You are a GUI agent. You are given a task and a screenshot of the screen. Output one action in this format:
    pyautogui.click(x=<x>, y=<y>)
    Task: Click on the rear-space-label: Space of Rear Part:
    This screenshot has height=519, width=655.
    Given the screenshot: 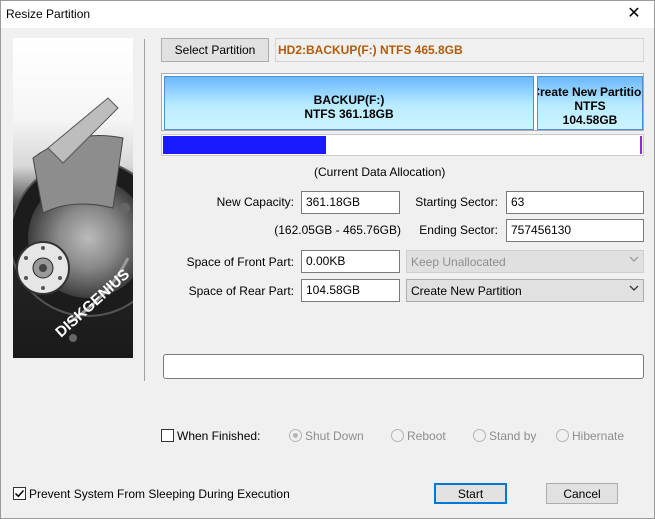 What is the action you would take?
    pyautogui.click(x=241, y=291)
    